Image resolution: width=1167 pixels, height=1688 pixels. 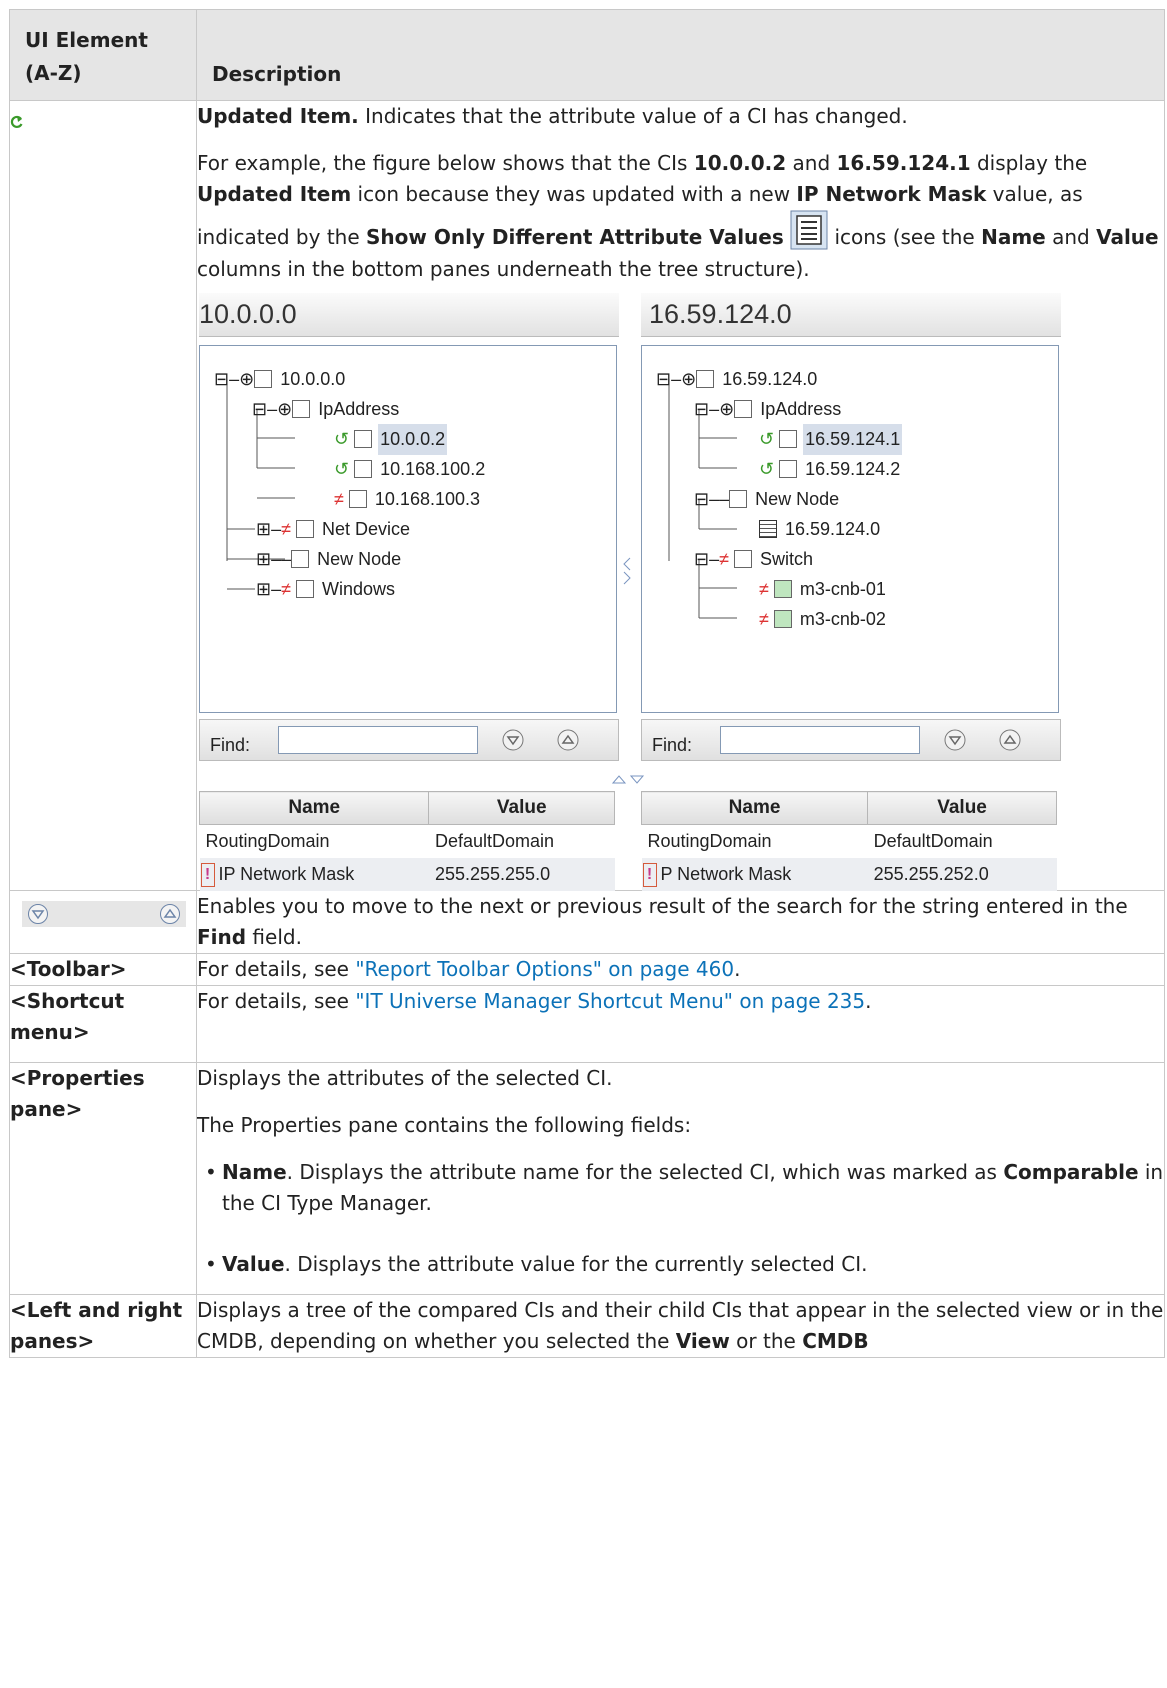 I want to click on tree-node: ≠ m3-cnb-01, so click(x=823, y=589).